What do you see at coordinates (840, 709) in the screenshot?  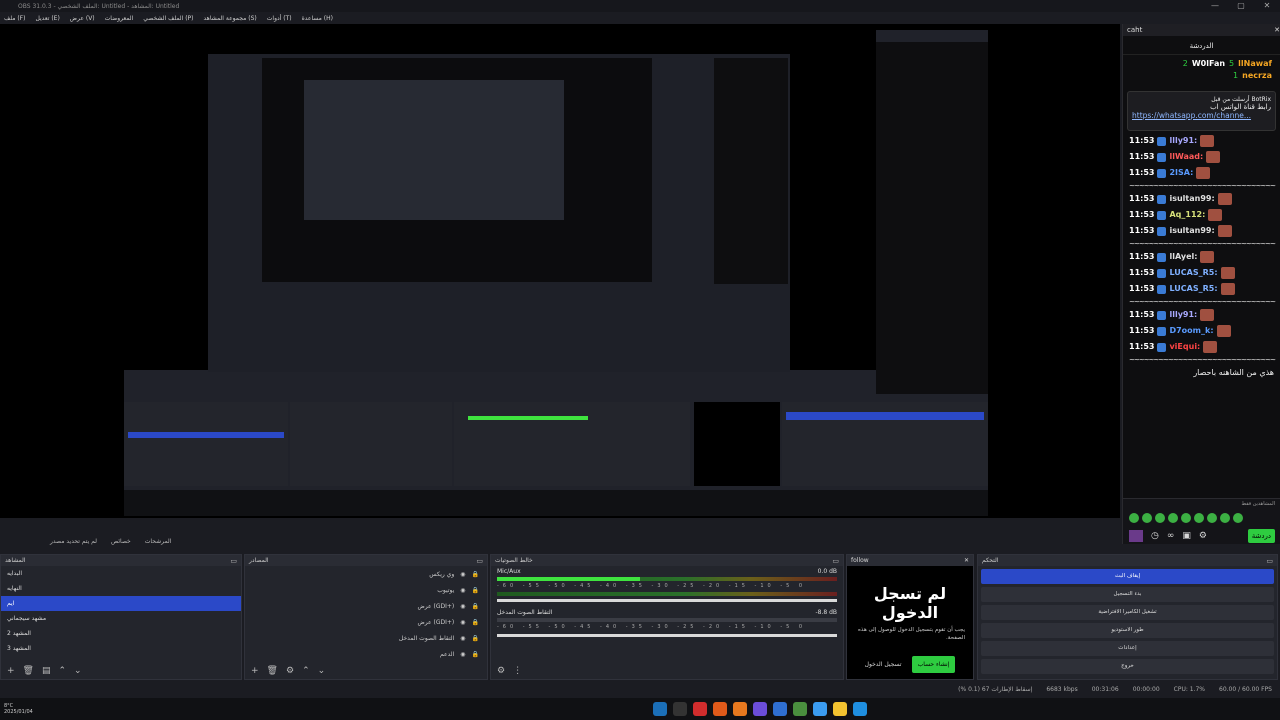 I see `folder-icon` at bounding box center [840, 709].